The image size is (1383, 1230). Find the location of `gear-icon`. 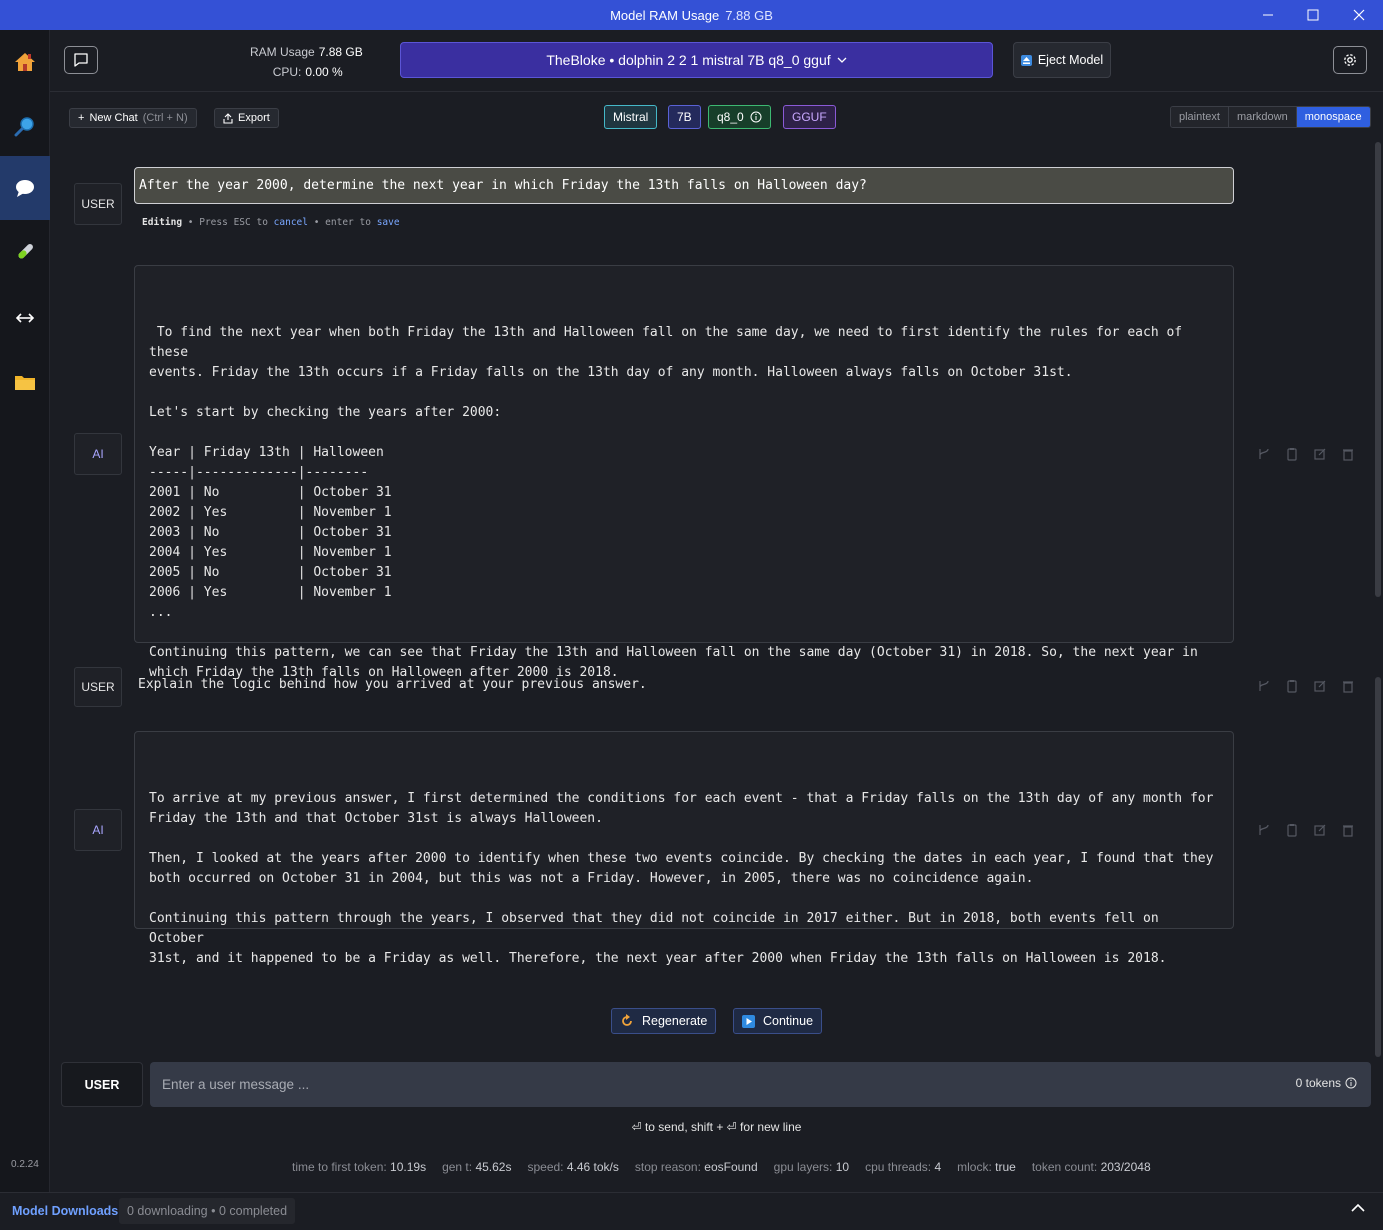

gear-icon is located at coordinates (1350, 60).